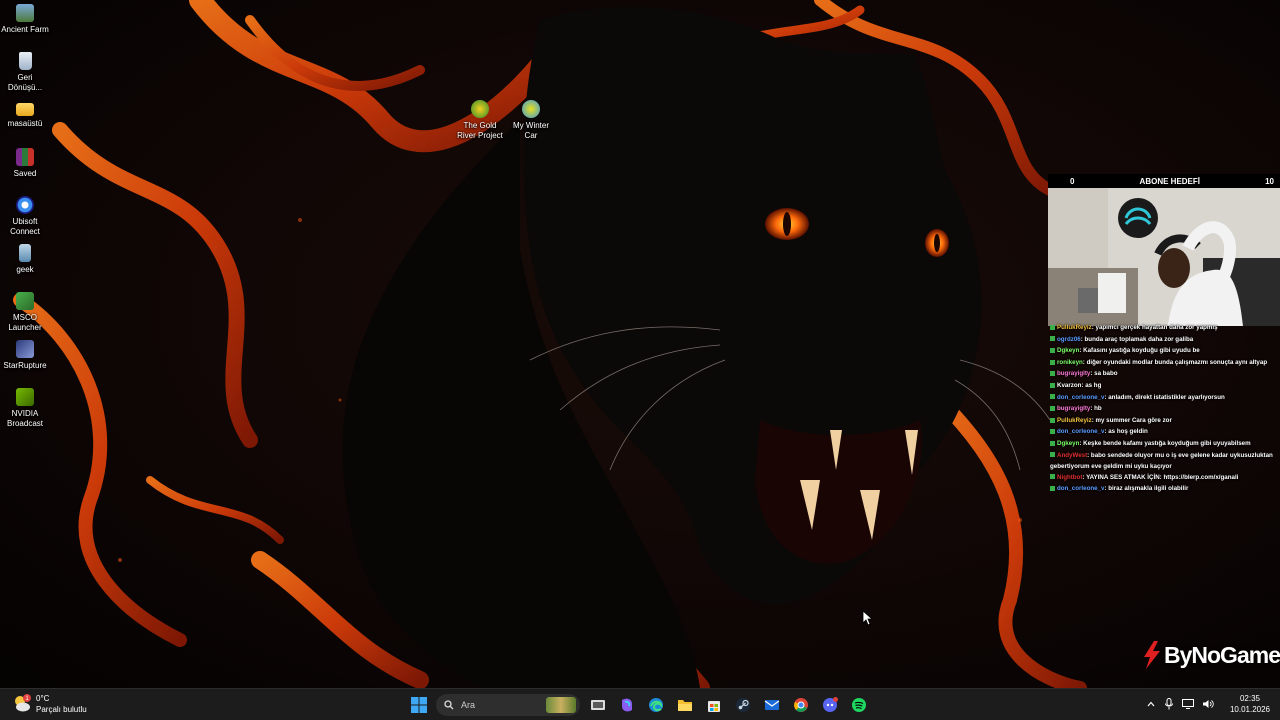  I want to click on edge-icon, so click(656, 705).